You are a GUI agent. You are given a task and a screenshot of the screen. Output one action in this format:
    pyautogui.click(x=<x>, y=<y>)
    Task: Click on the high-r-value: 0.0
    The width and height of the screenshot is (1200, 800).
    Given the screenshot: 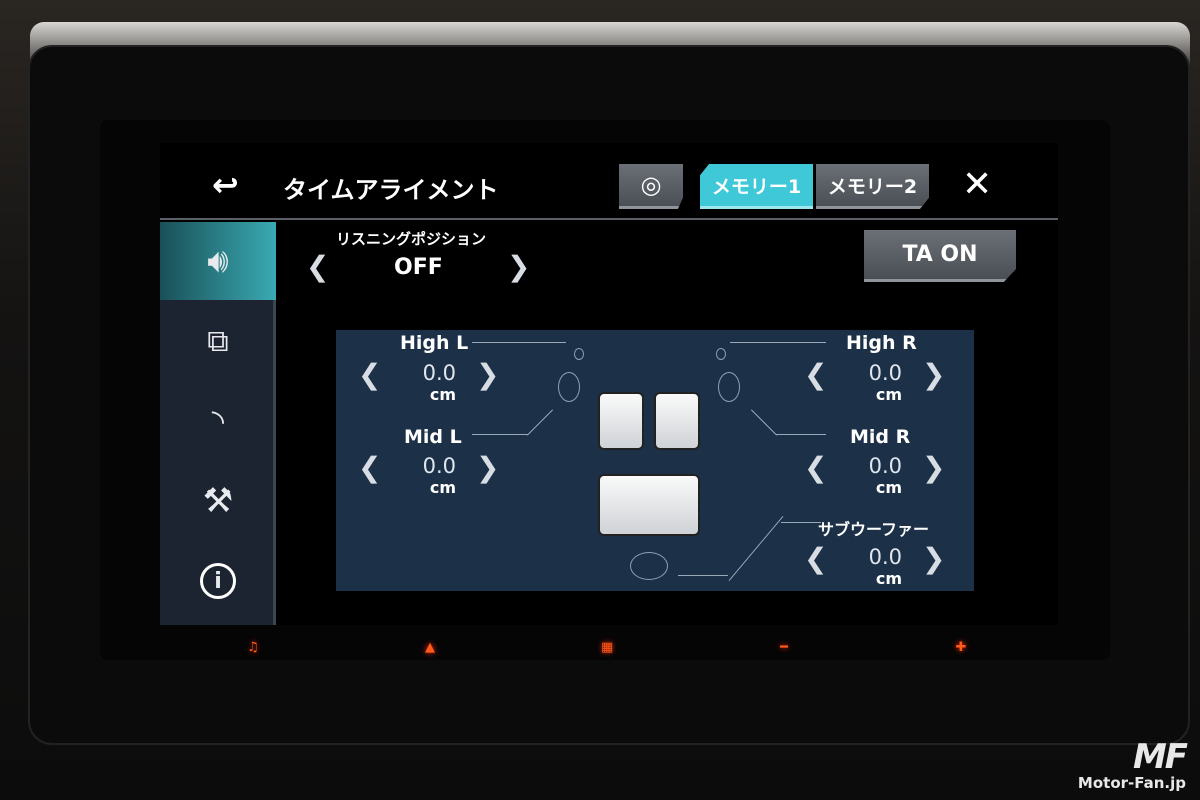 What is the action you would take?
    pyautogui.click(x=885, y=373)
    